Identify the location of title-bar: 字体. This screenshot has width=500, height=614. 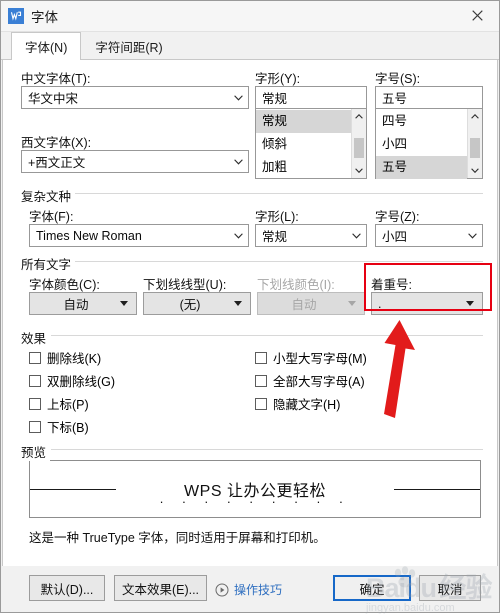
(250, 16).